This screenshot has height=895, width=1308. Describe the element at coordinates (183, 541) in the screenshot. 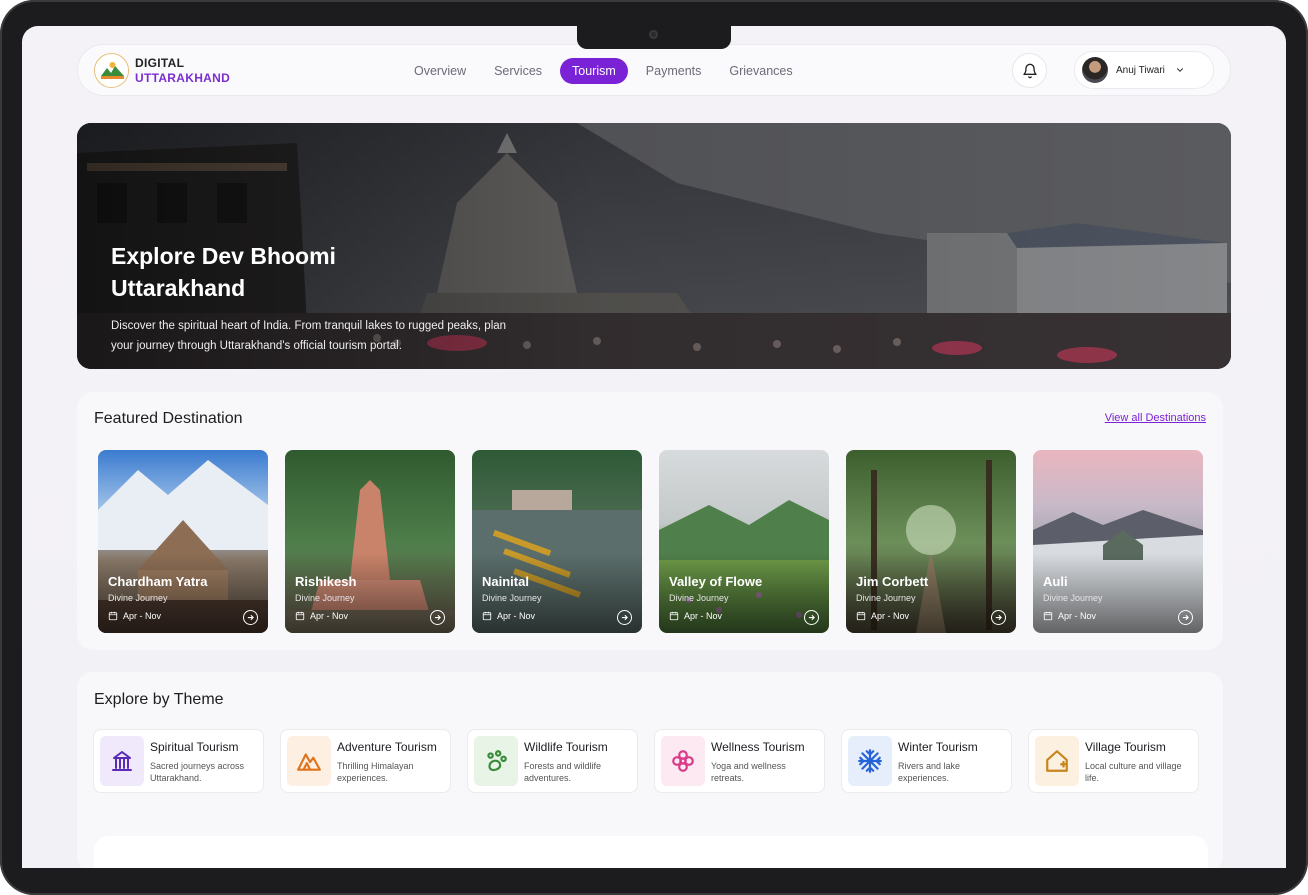

I see `destination-card-chardham: Chardham Yatra Divine Journey Apr - Nov` at that location.